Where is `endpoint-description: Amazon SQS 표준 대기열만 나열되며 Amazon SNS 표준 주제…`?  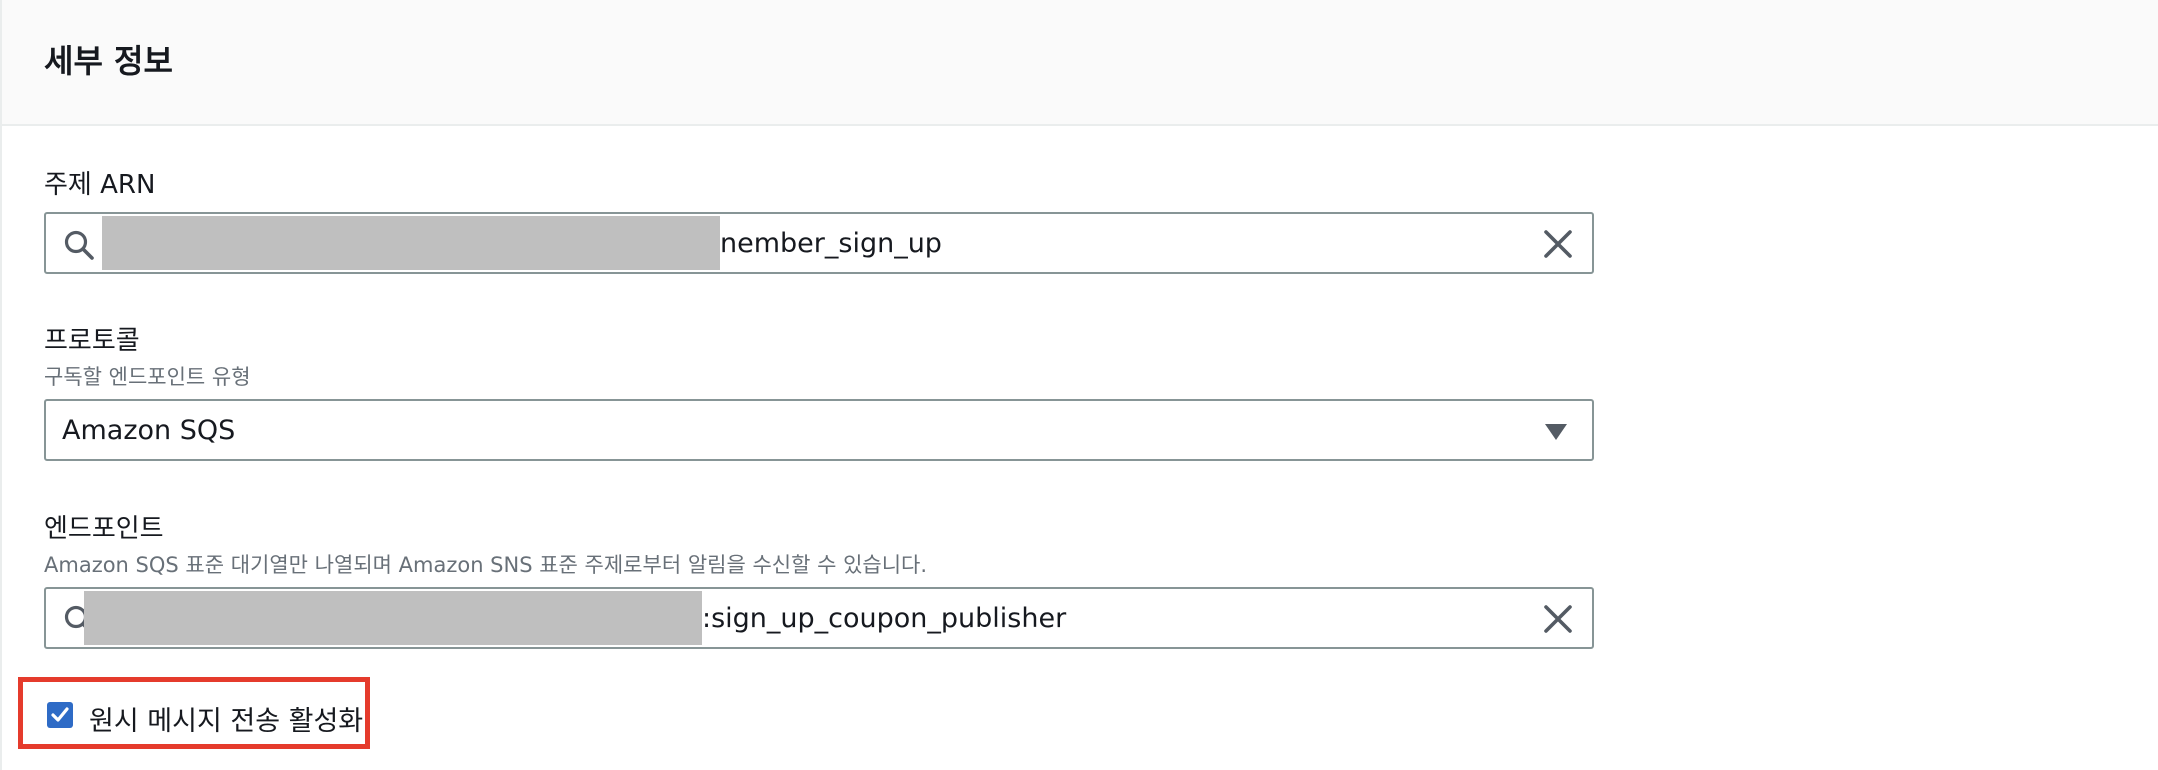 endpoint-description: Amazon SQS 표준 대기열만 나열되며 Amazon SNS 표준 주제… is located at coordinates (486, 565).